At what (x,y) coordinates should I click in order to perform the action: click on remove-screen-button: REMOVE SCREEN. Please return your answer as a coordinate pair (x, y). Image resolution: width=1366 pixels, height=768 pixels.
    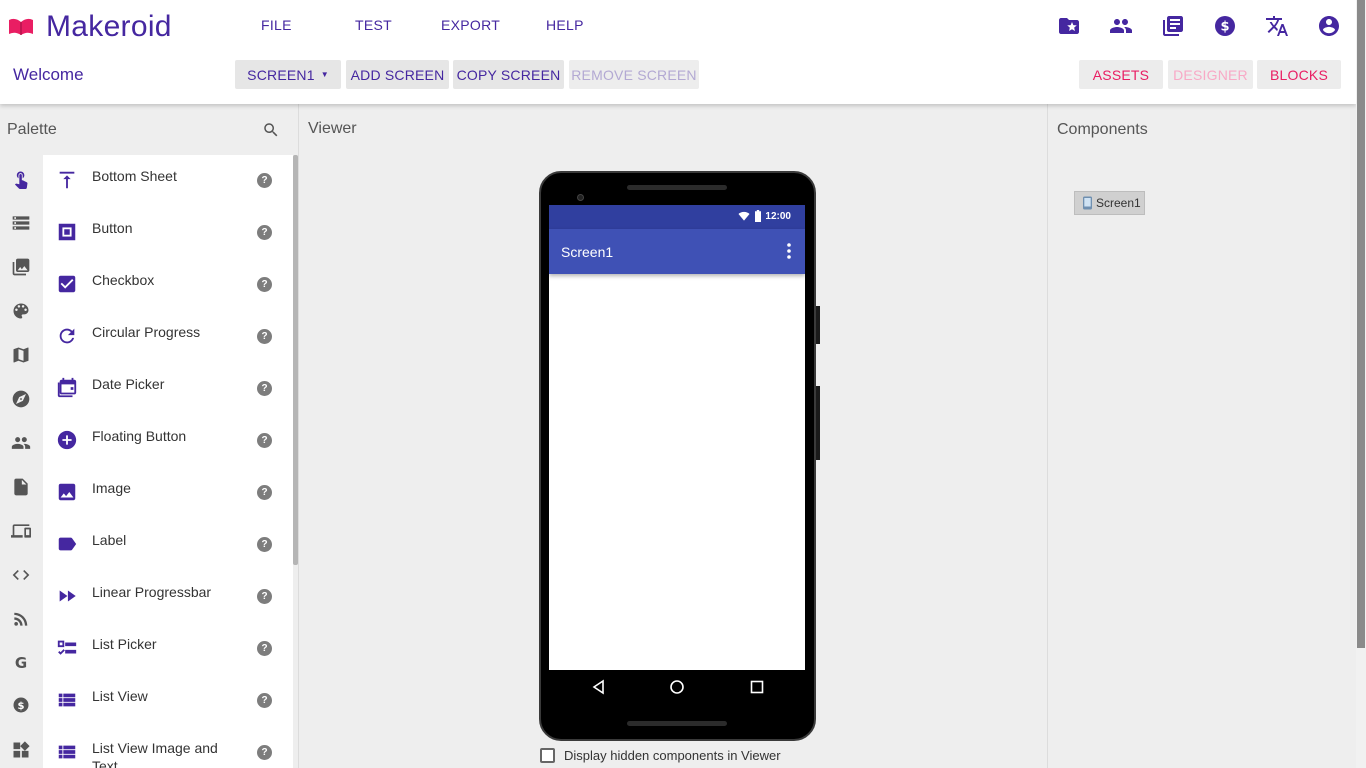
    Looking at the image, I should click on (634, 74).